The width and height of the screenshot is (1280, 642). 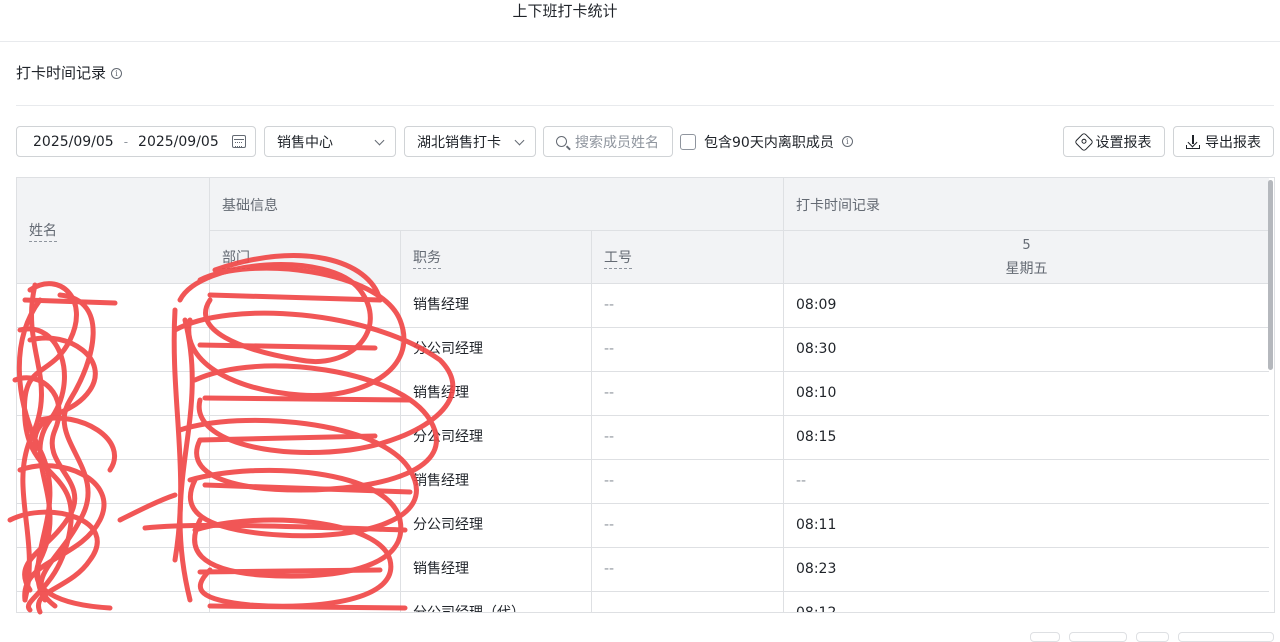 What do you see at coordinates (1026, 350) in the screenshot?
I see `time-cell: 08:30` at bounding box center [1026, 350].